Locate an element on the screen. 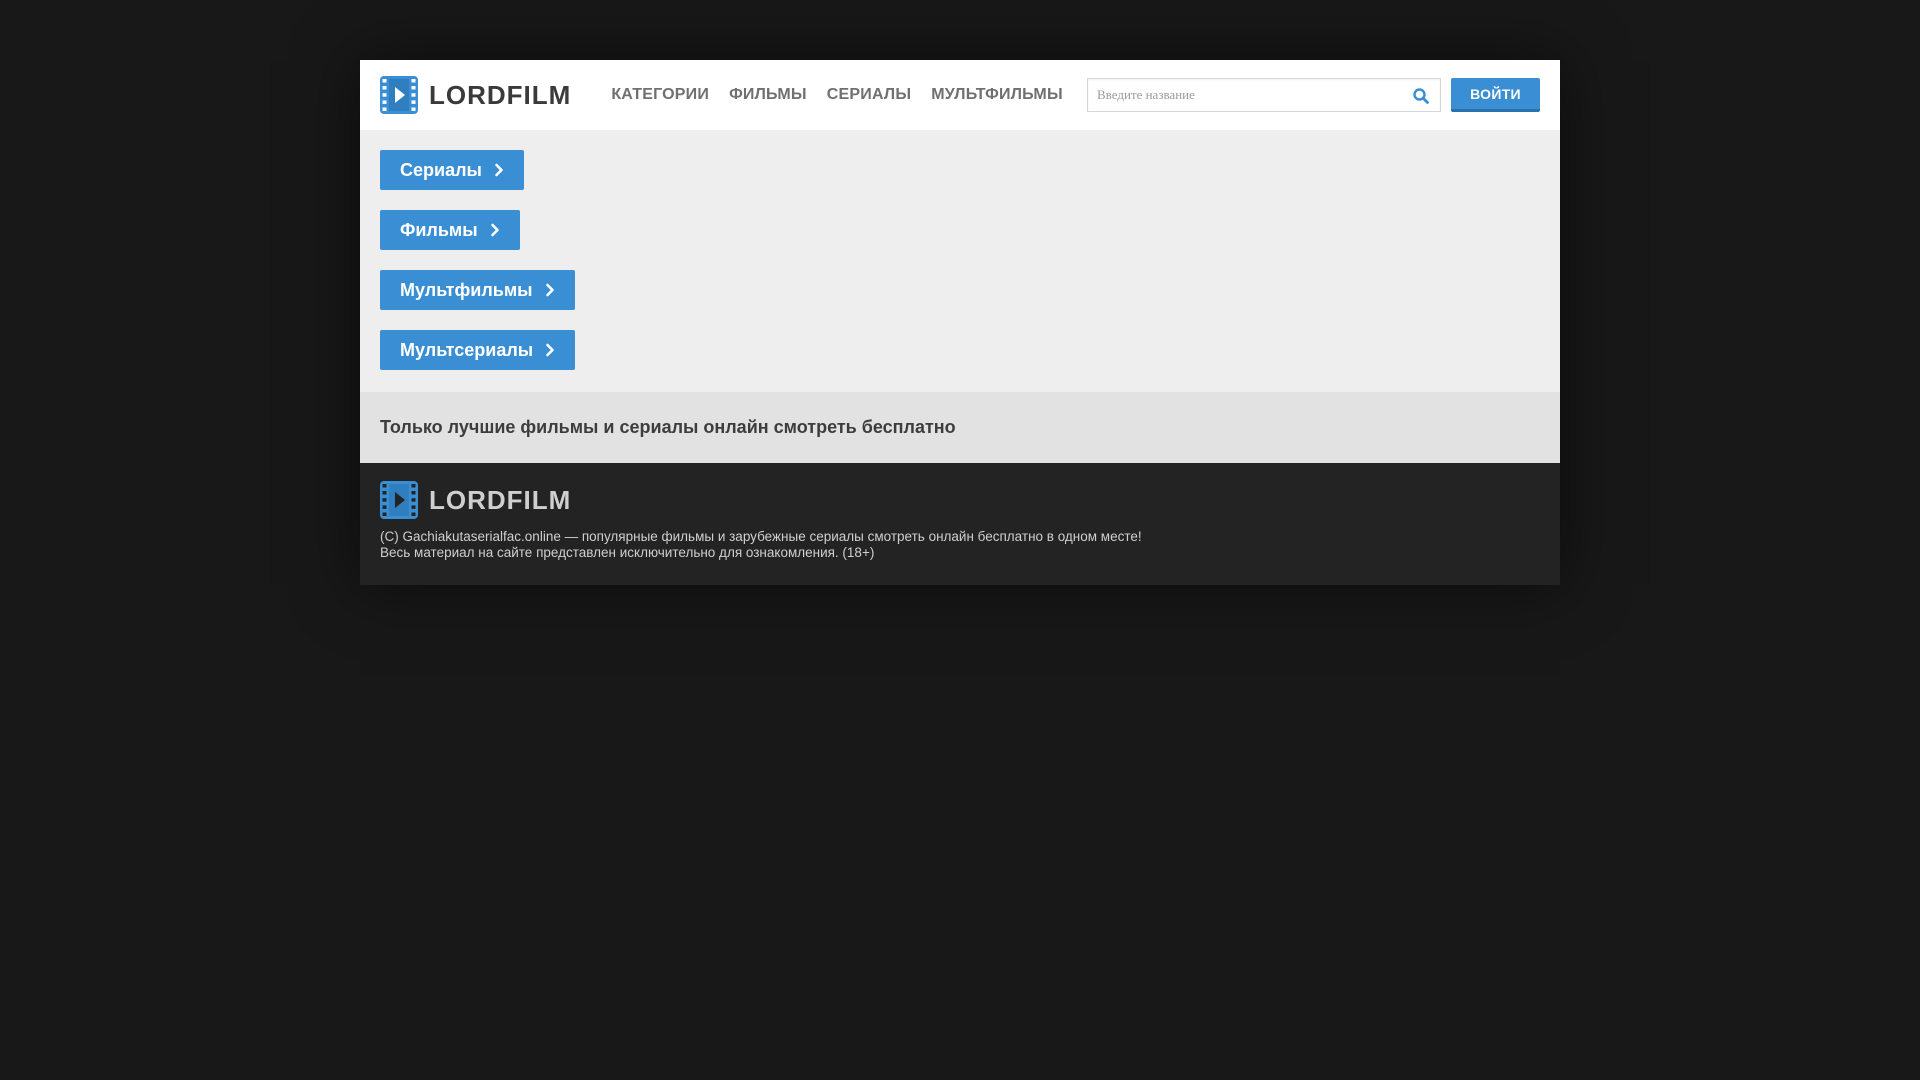  search-box is located at coordinates (1264, 95).